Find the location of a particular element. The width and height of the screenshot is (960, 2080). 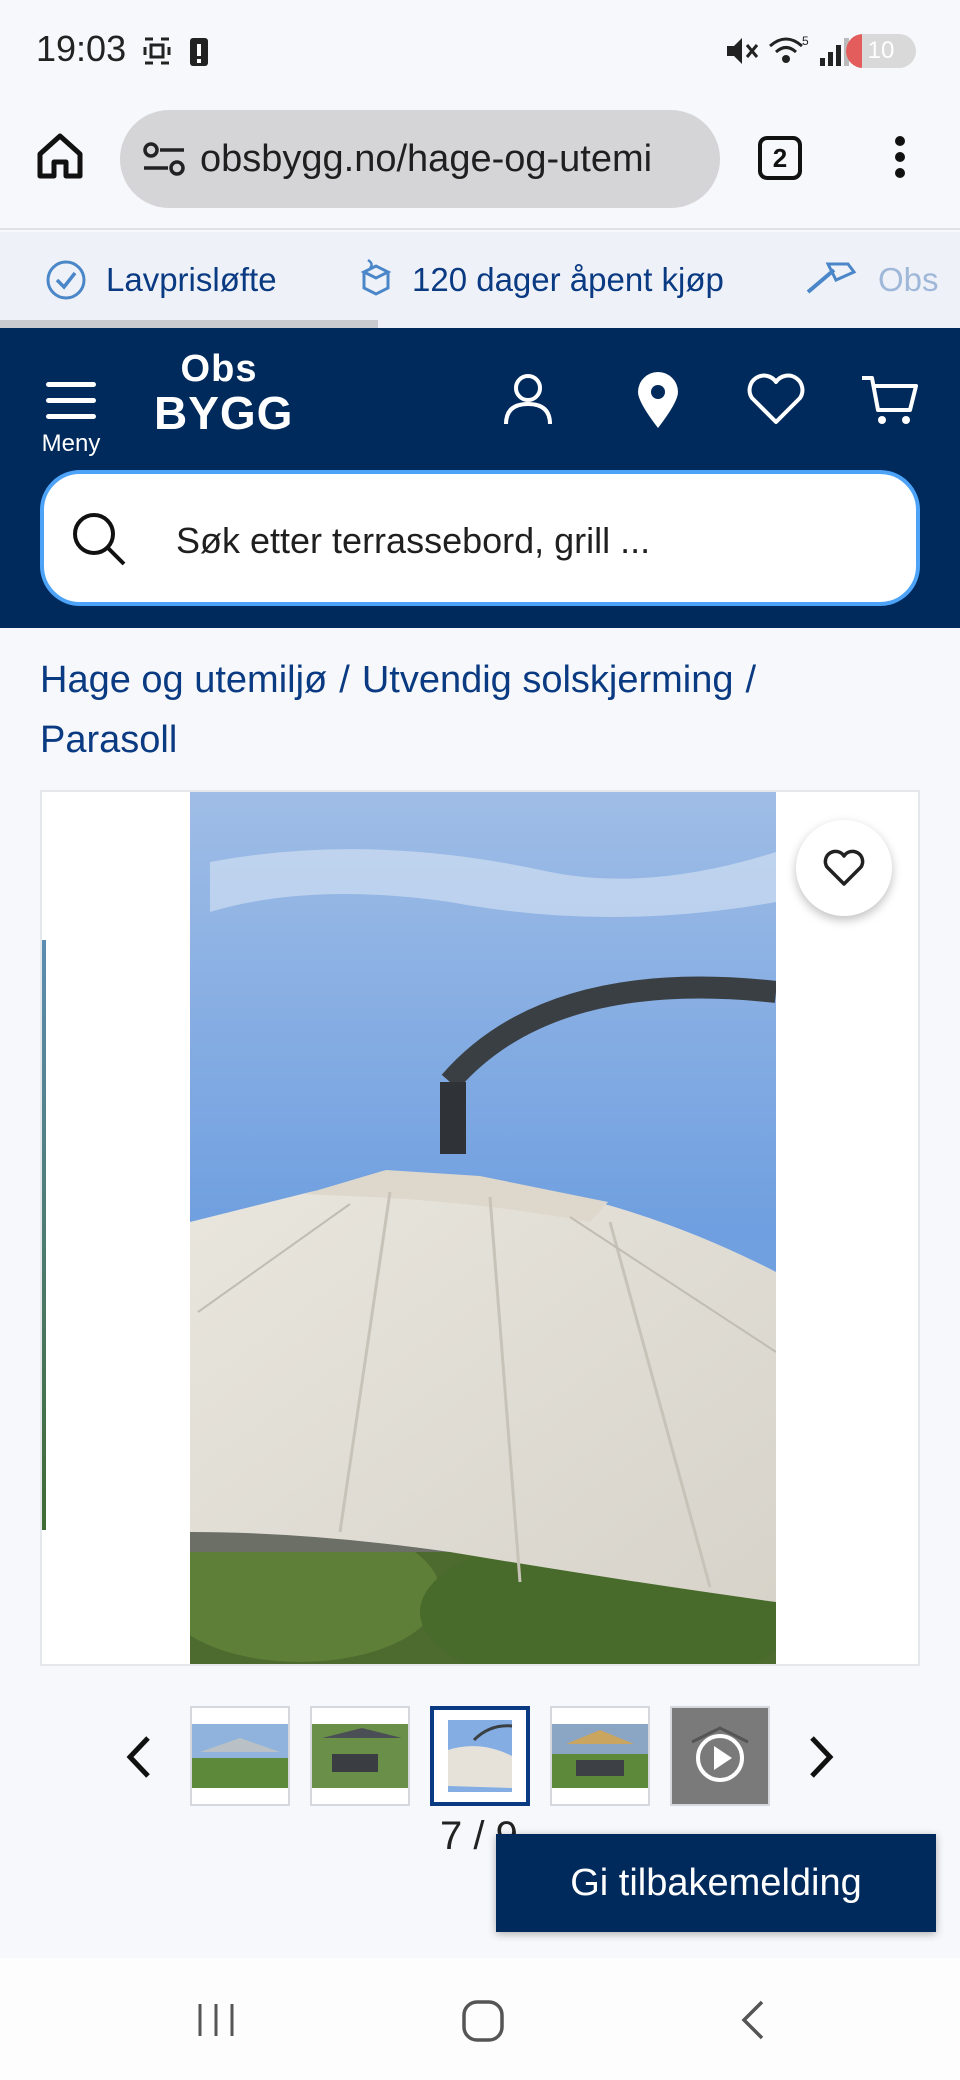

logo-line-1: Obs is located at coordinates (219, 369).